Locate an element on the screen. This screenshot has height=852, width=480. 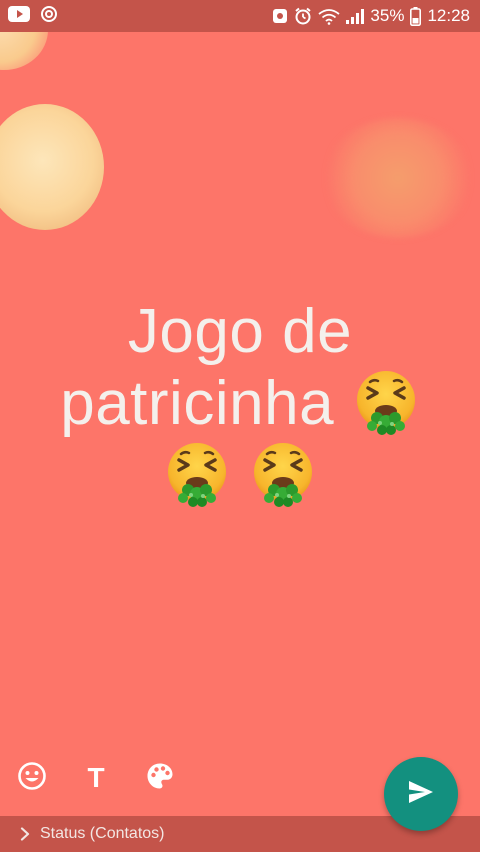
emoji-button is located at coordinates (32, 778).